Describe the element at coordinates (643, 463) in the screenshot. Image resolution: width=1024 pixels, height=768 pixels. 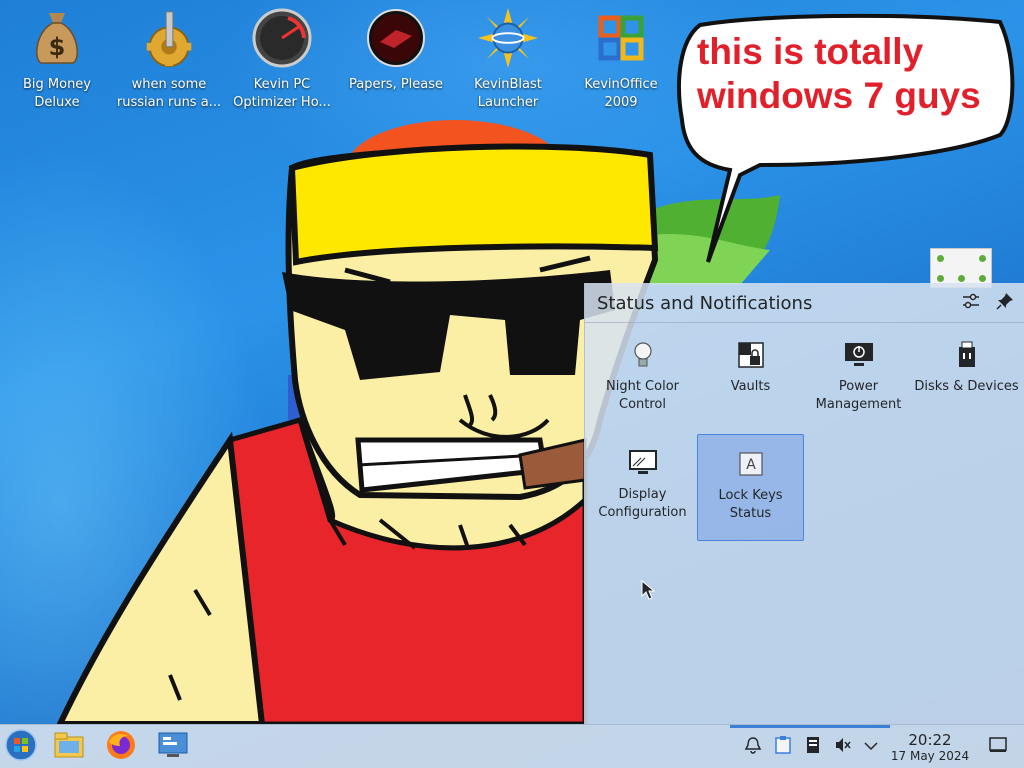
I see `display-icon` at that location.